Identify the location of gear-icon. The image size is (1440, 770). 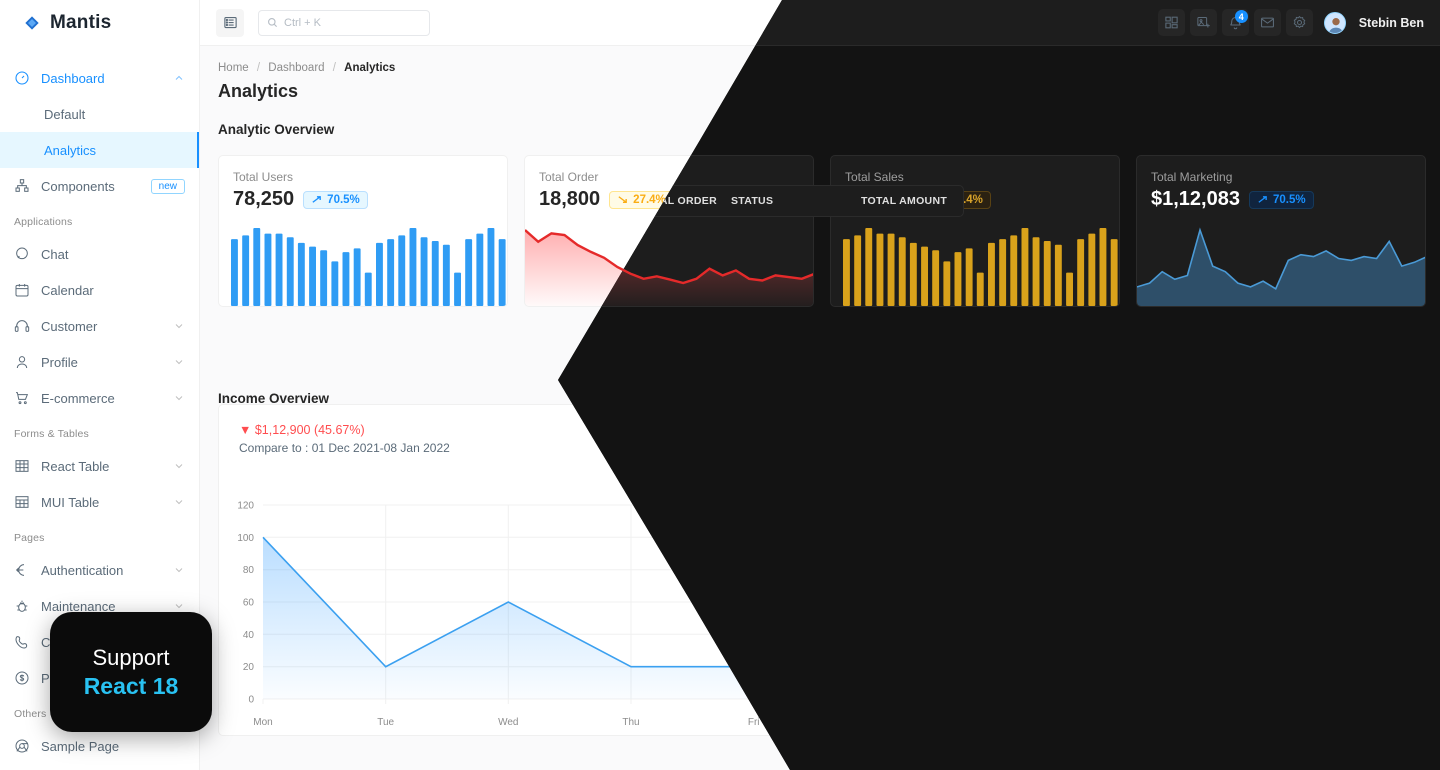
(1299, 22).